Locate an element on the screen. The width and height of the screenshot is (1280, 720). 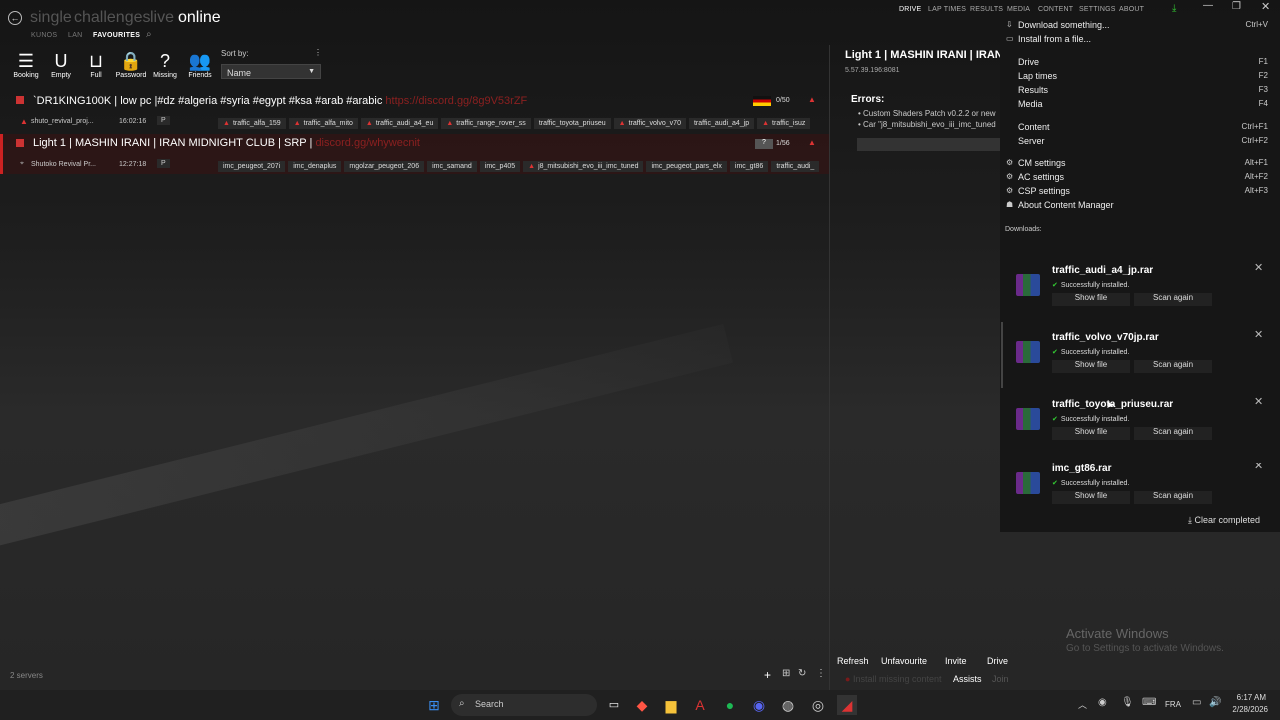
car-tag: traffic_audi_a4_eu is located at coordinates (399, 123).